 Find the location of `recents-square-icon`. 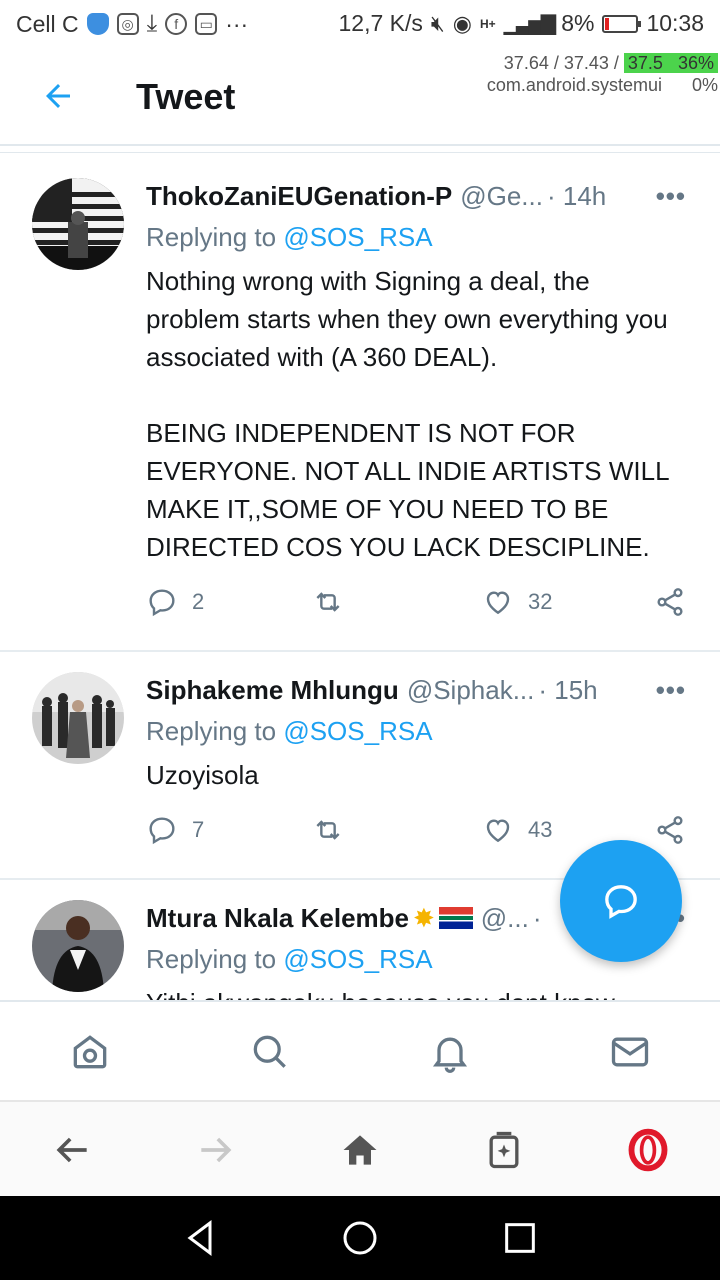

recents-square-icon is located at coordinates (520, 1238).